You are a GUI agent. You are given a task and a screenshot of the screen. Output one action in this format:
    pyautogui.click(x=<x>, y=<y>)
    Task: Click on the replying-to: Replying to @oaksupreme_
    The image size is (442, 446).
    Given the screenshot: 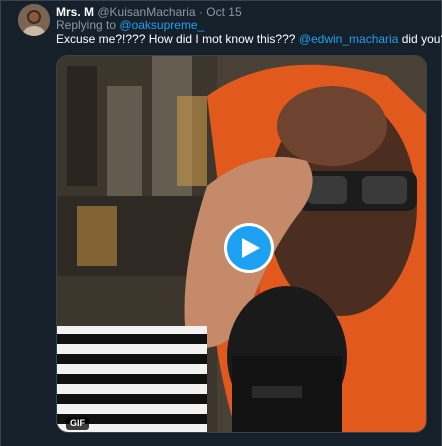 What is the action you would take?
    pyautogui.click(x=130, y=25)
    